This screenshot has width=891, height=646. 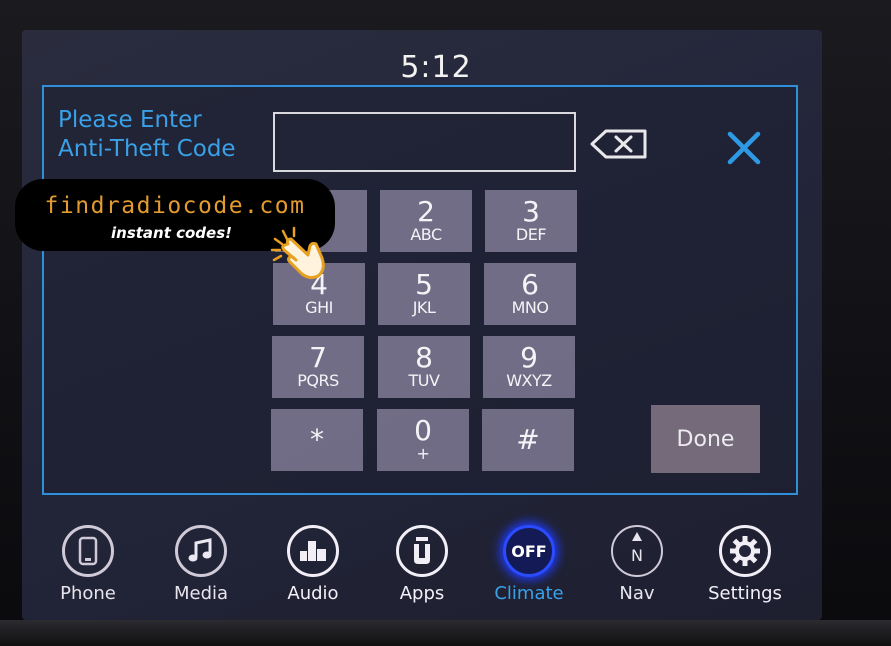 I want to click on gear-icon, so click(x=745, y=551).